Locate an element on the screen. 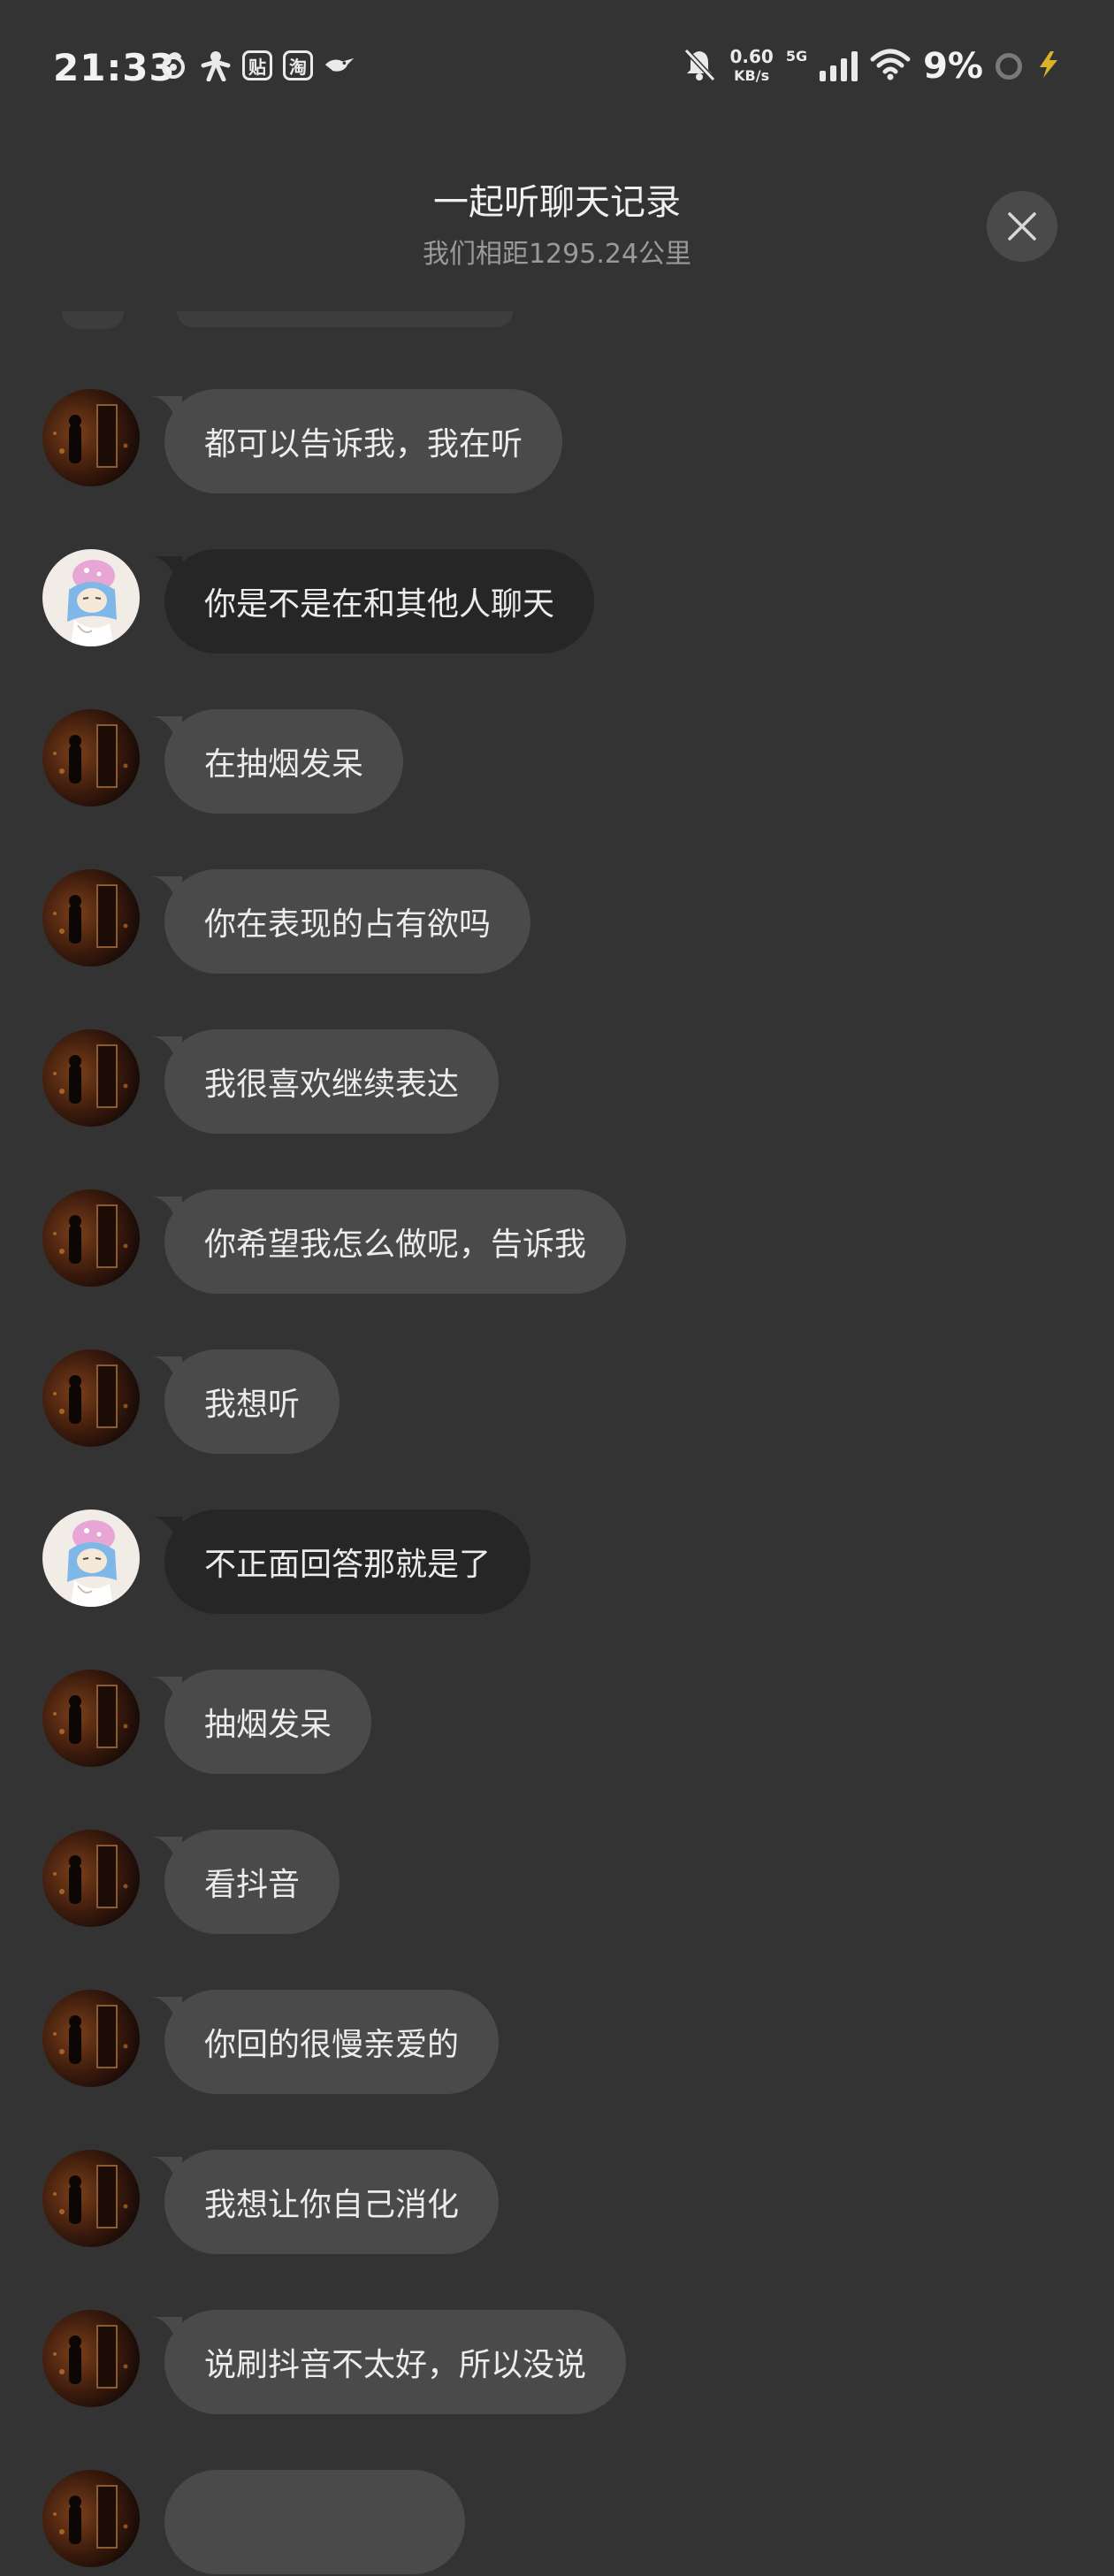  chat-message-partial is located at coordinates (557, 2523).